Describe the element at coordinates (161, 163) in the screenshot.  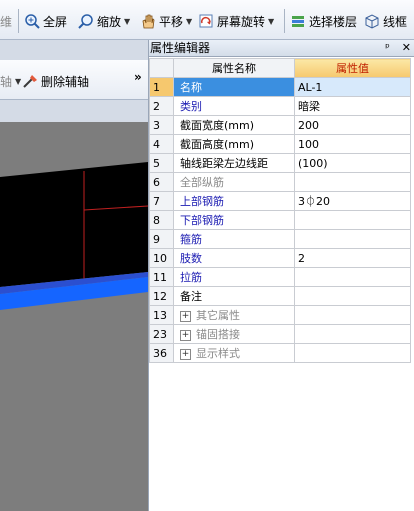
I see `row-index: 5` at that location.